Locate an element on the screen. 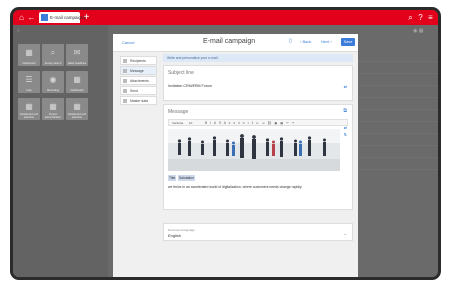 This screenshot has height=292, width=450. app-tile: ◉ Recording is located at coordinates (53, 82).